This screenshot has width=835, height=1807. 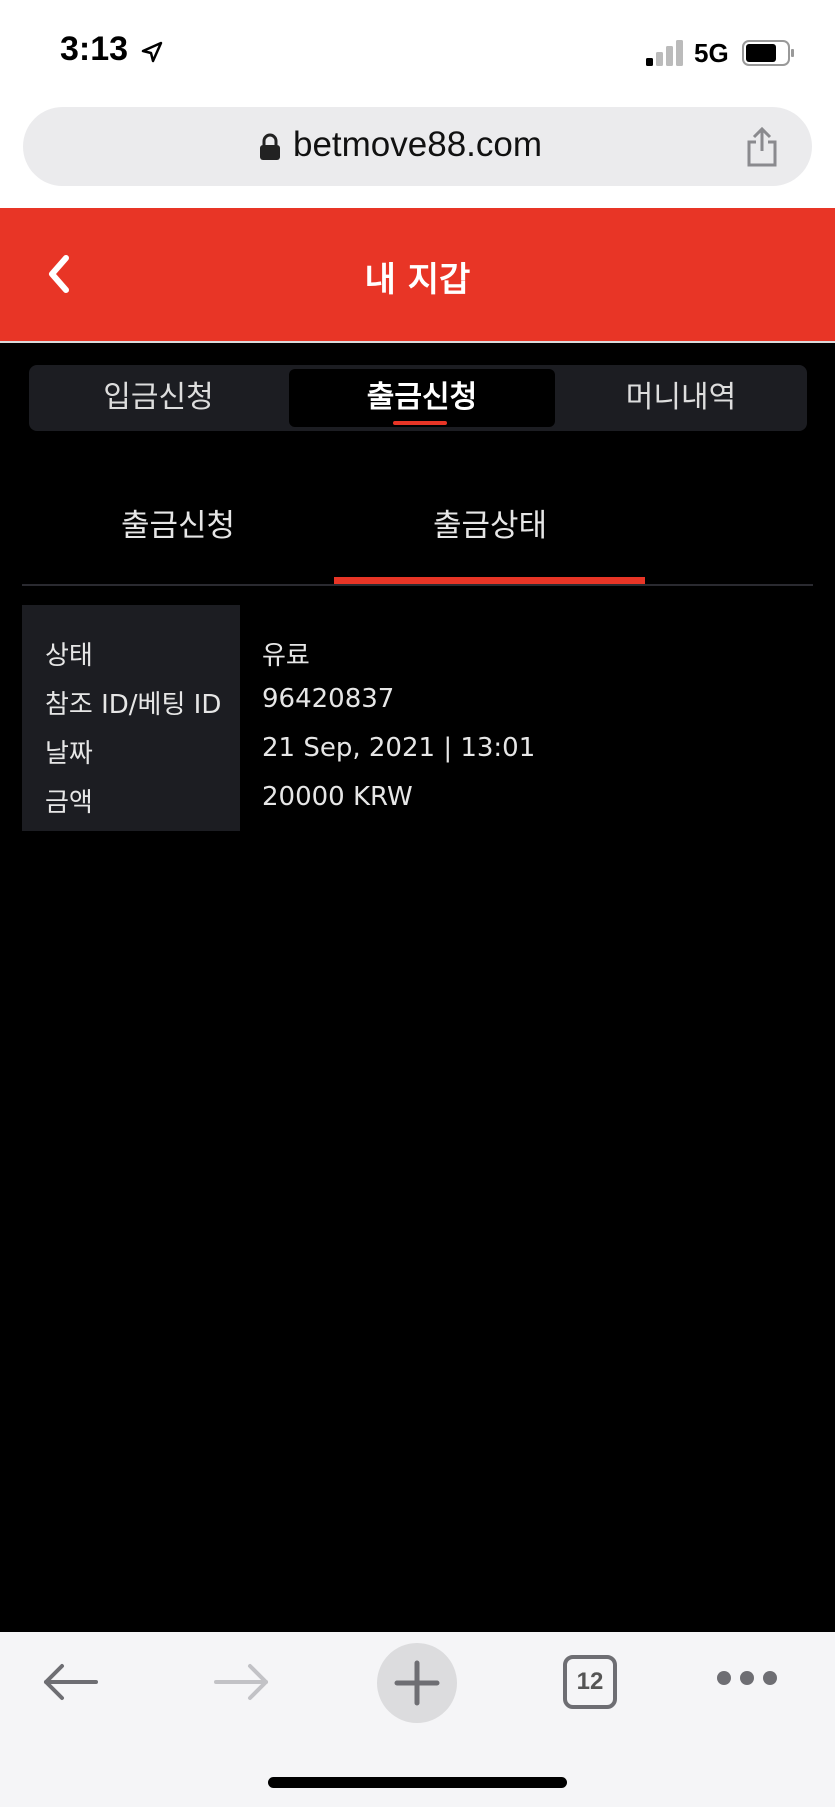 I want to click on page-title: 내 지갑, so click(x=417, y=280).